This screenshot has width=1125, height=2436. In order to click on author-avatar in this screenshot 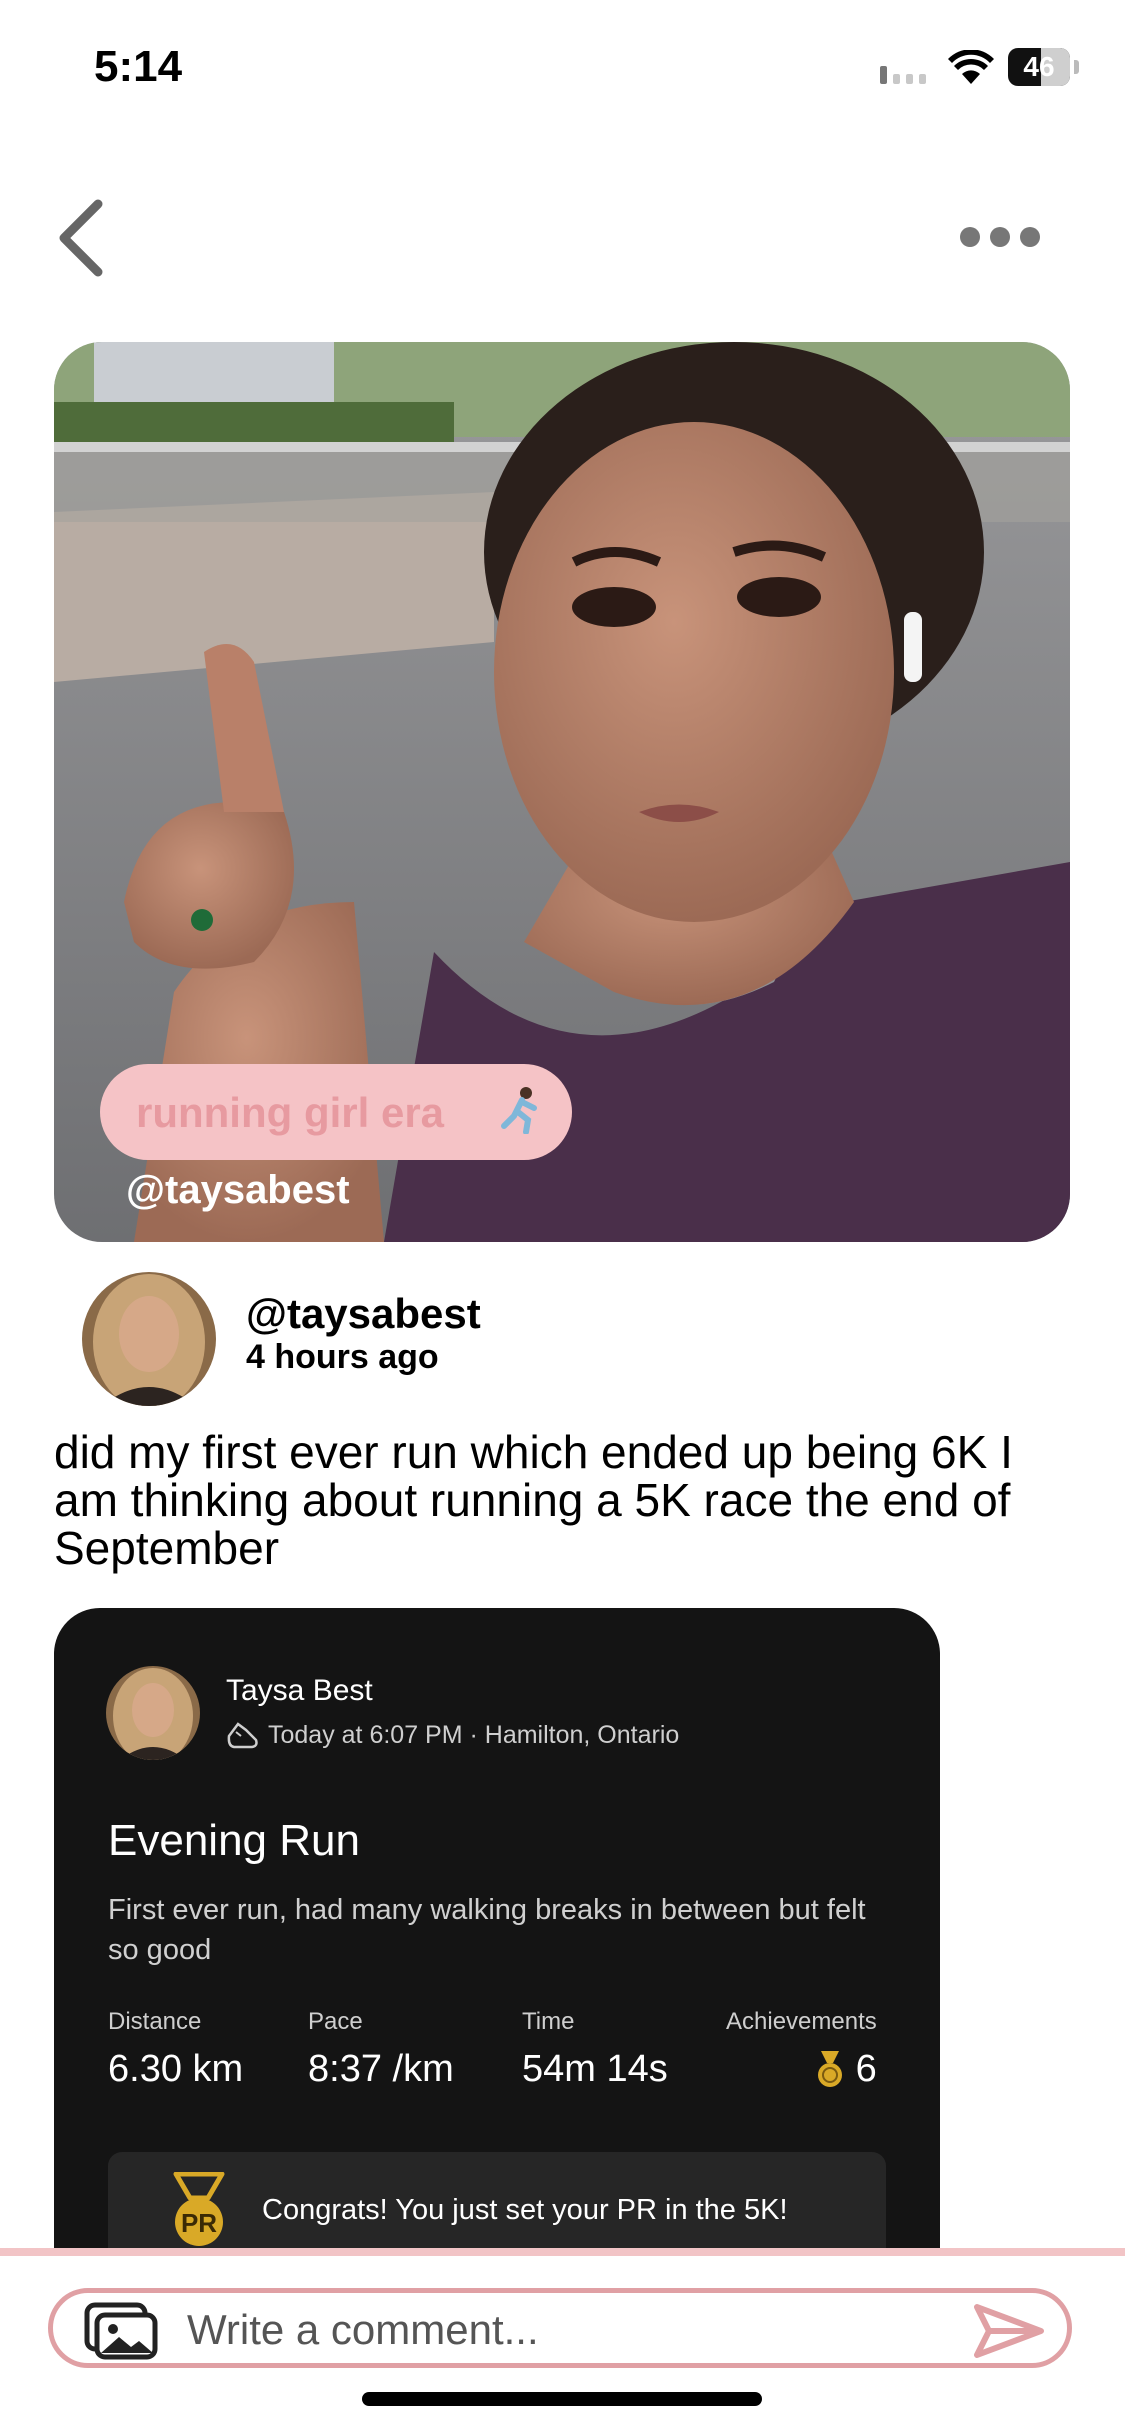, I will do `click(149, 1339)`.